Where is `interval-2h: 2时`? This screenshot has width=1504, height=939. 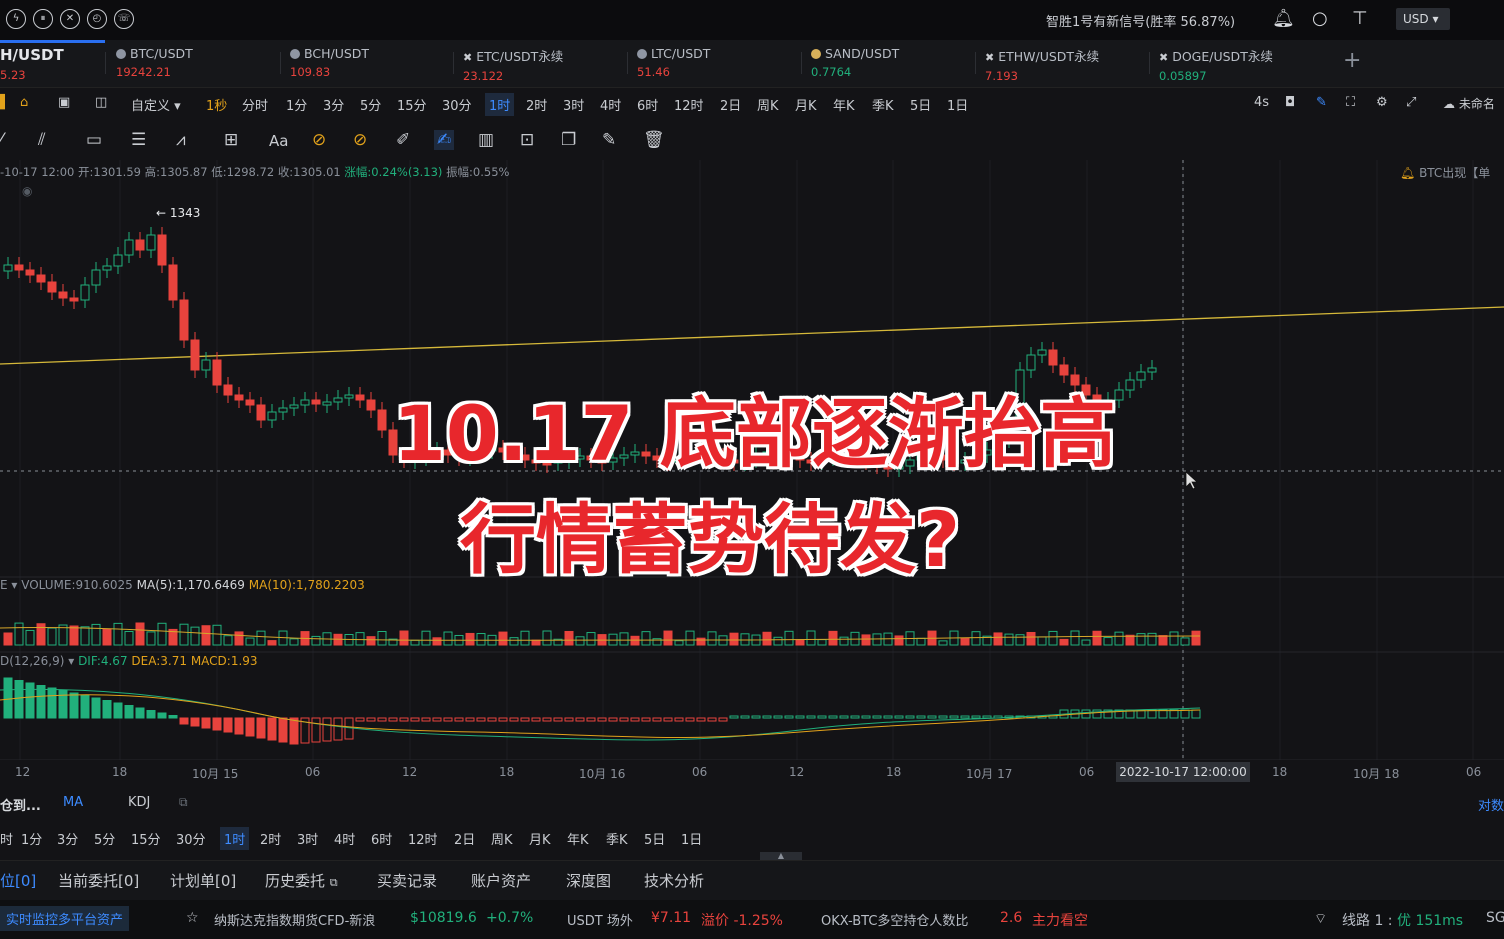 interval-2h: 2时 is located at coordinates (536, 104).